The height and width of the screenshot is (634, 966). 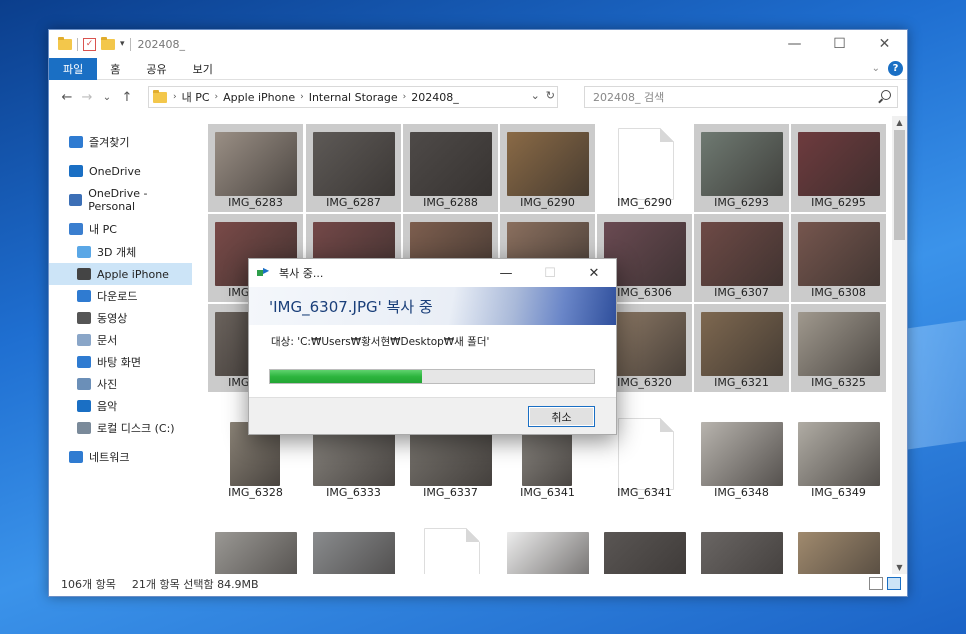 I want to click on file-item: IMG_6307, so click(x=741, y=258).